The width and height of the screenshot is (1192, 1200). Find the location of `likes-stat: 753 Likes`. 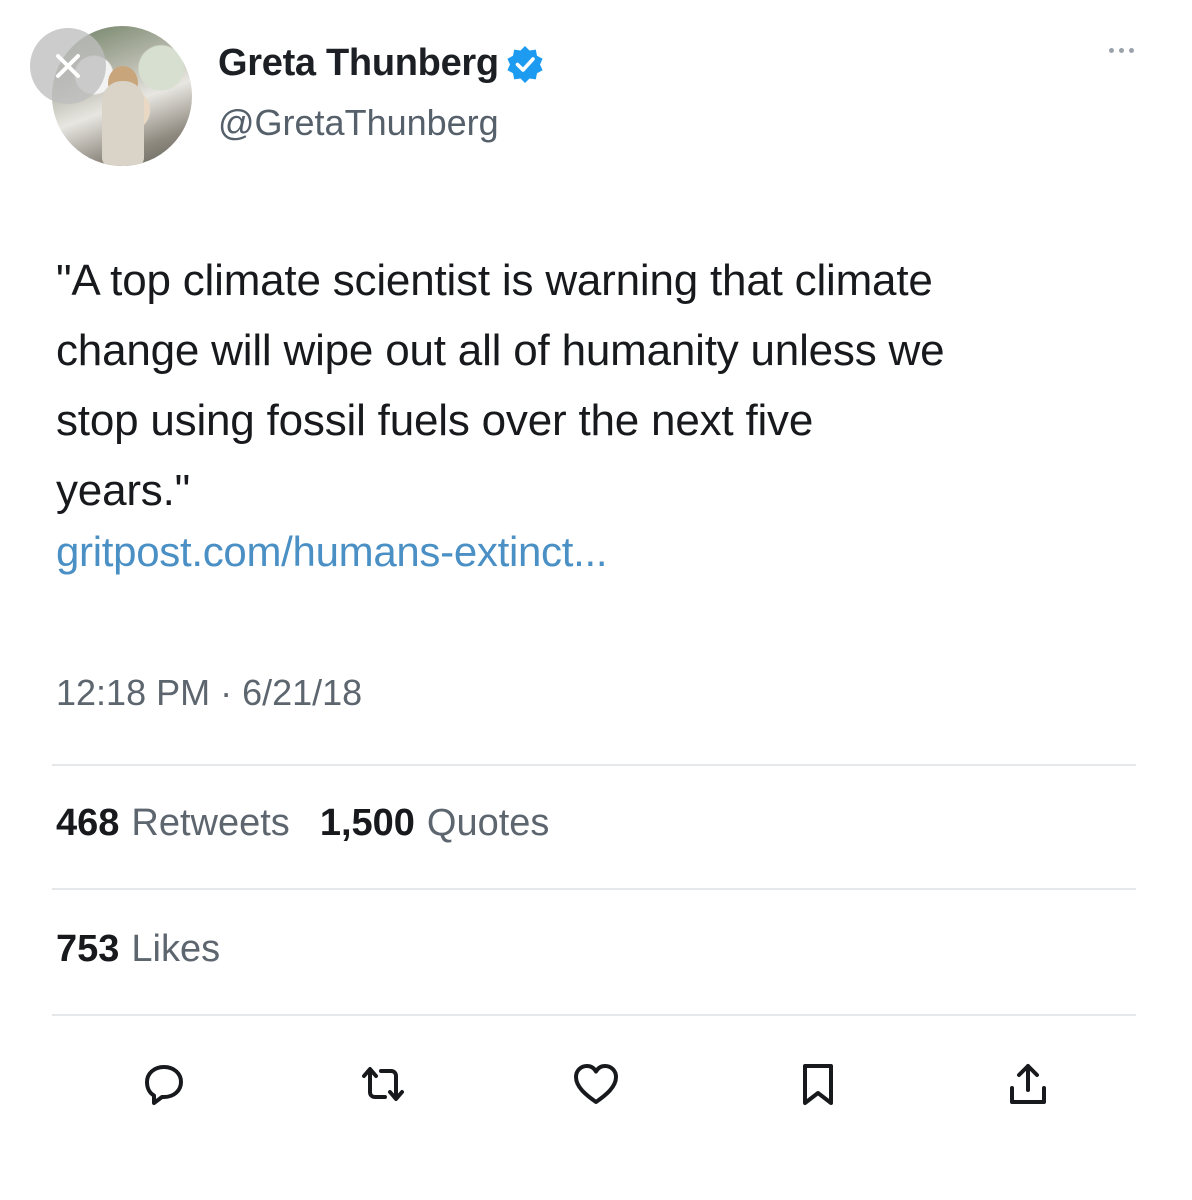

likes-stat: 753 Likes is located at coordinates (138, 949).